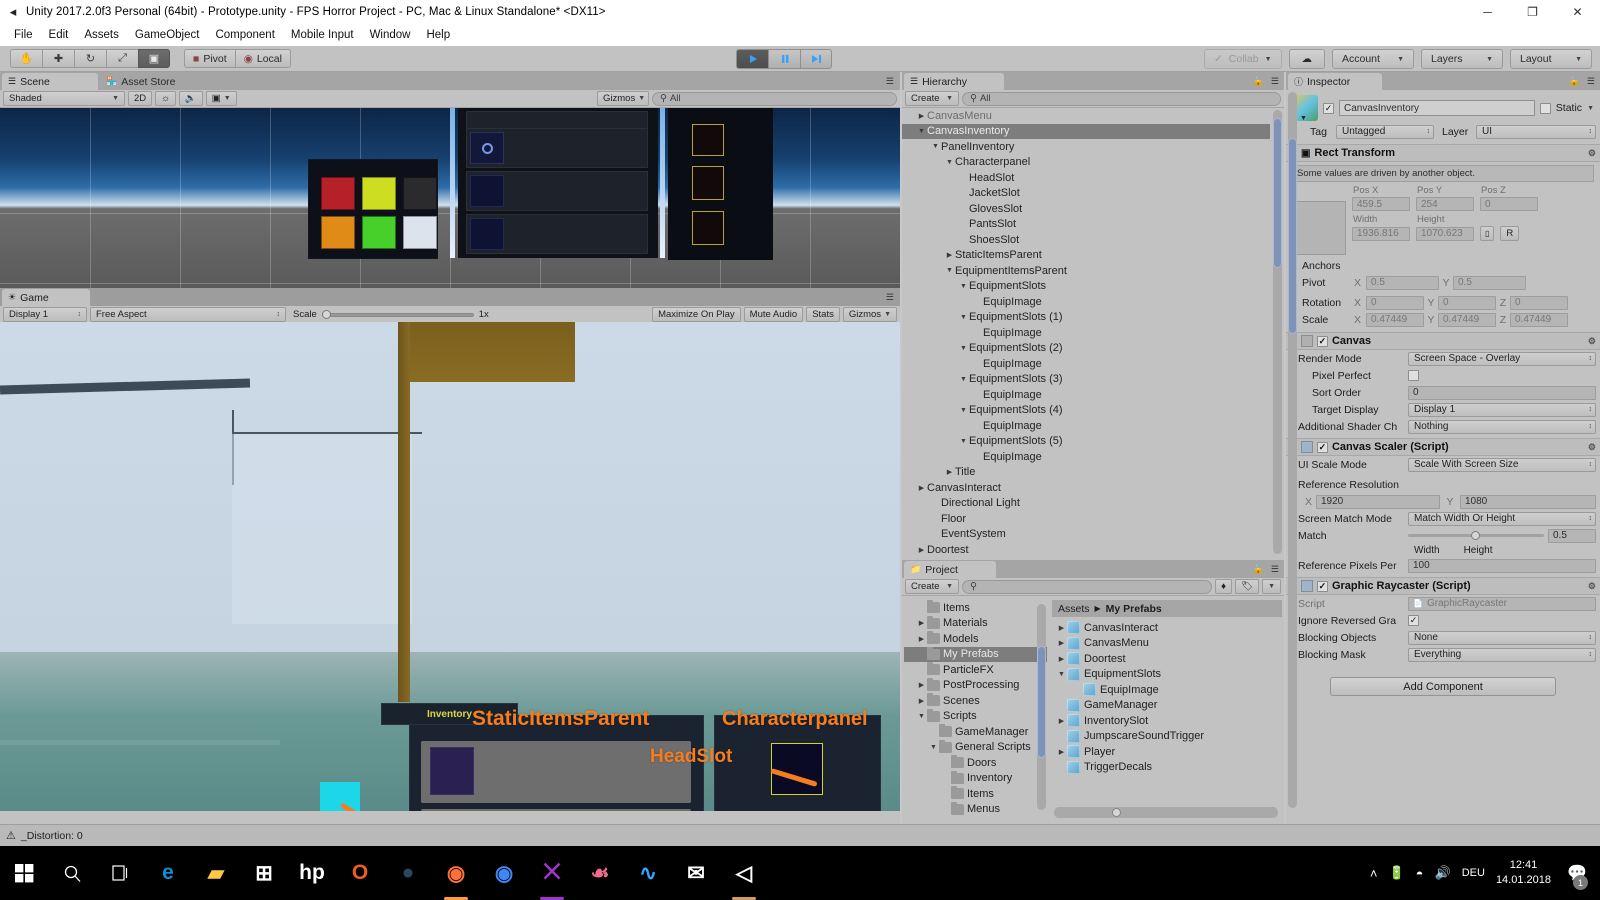 The image size is (1600, 900). I want to click on project-zoom-handle, so click(1116, 812).